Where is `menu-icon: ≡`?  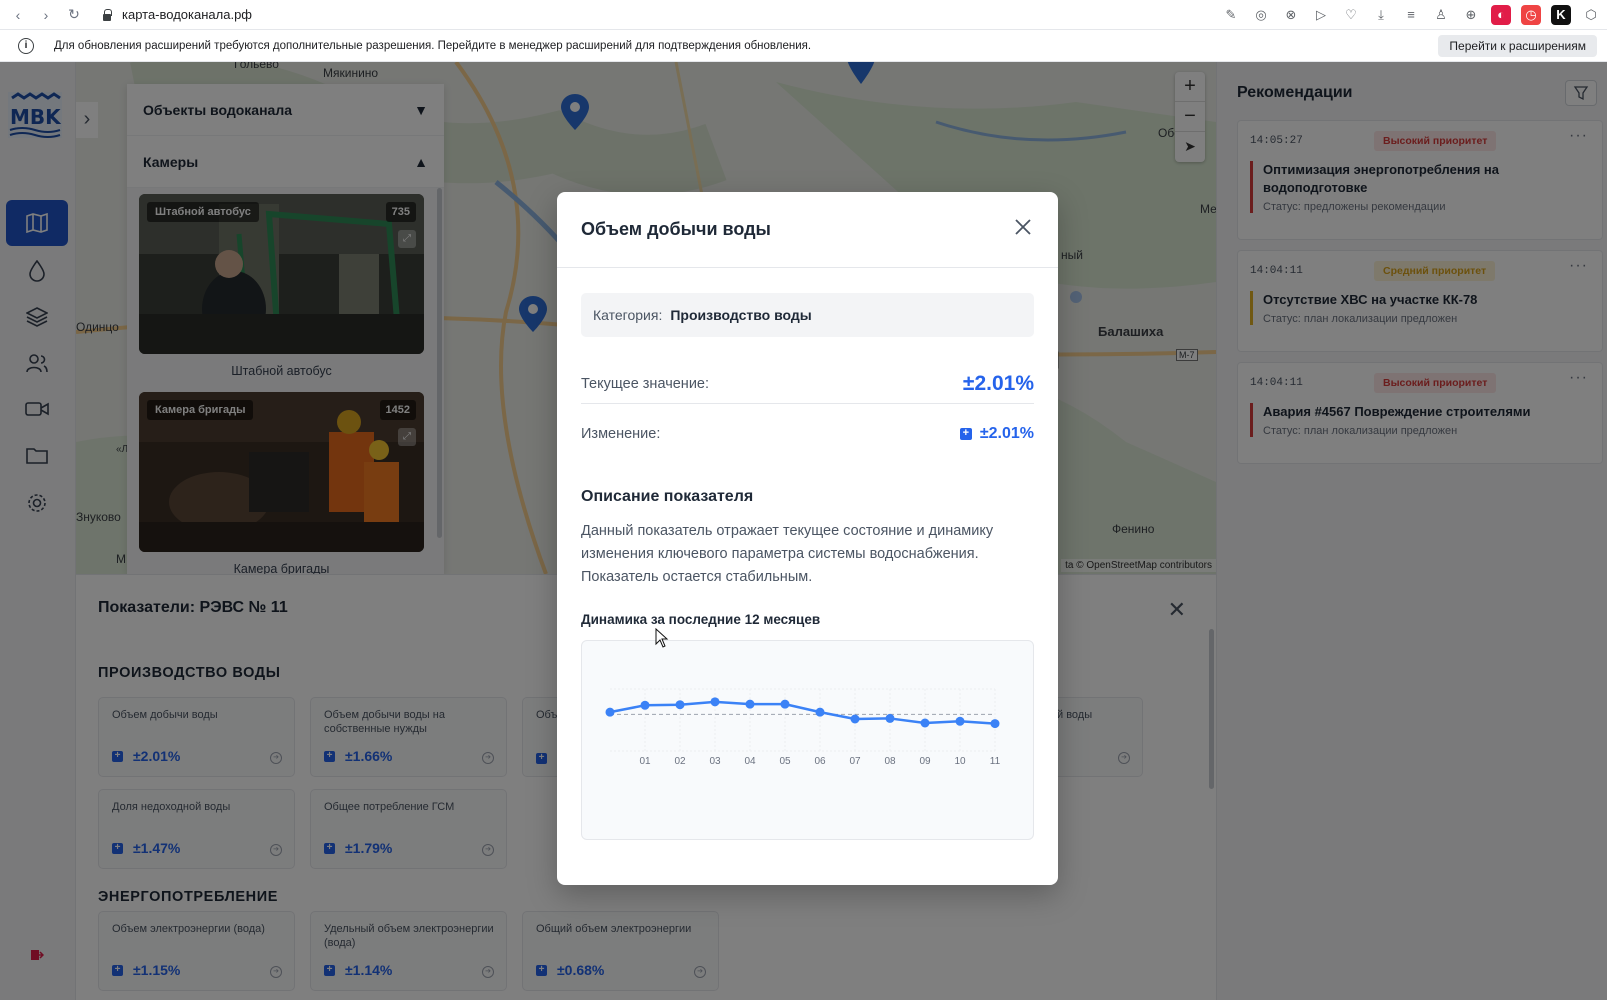 menu-icon: ≡ is located at coordinates (1411, 15).